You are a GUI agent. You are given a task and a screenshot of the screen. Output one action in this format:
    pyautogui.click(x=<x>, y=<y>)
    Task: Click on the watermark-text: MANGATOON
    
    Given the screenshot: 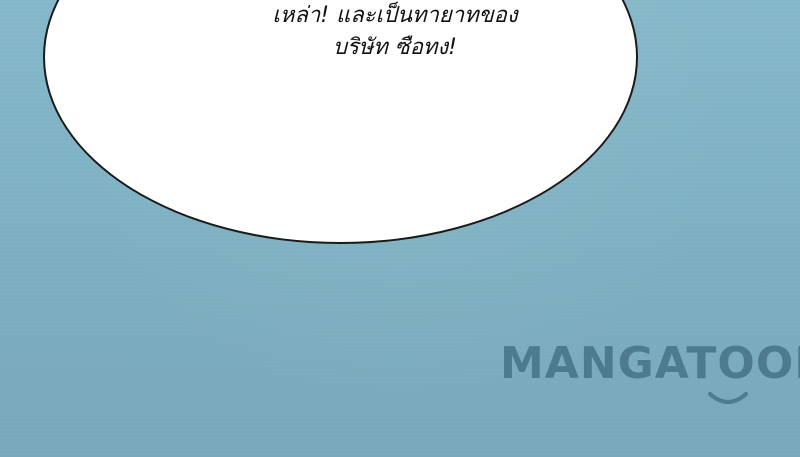 What is the action you would take?
    pyautogui.click(x=650, y=363)
    